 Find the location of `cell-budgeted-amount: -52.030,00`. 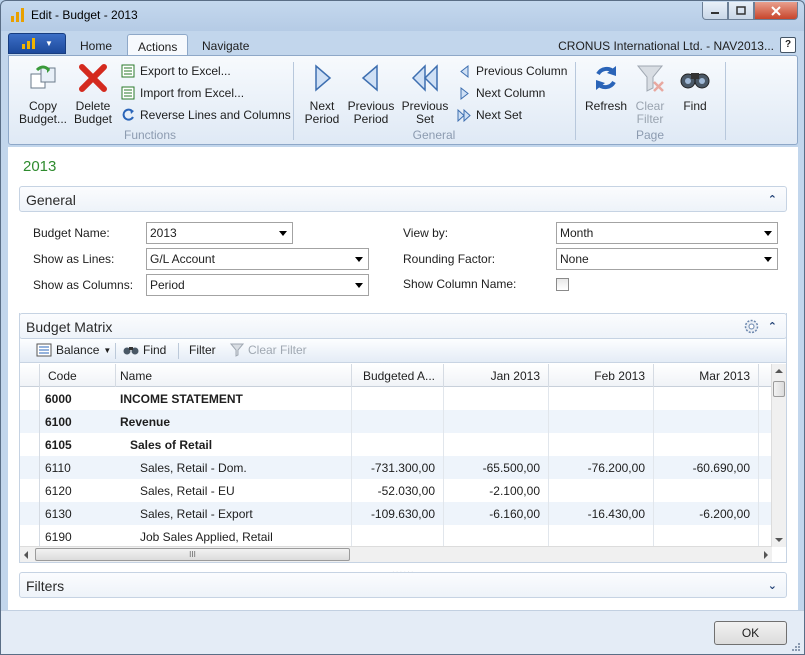

cell-budgeted-amount: -52.030,00 is located at coordinates (398, 490).